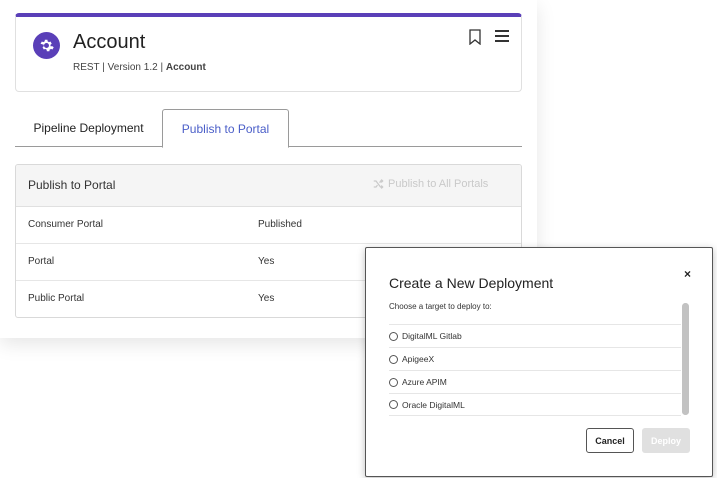 The image size is (717, 478). I want to click on tab-publish-to-portal: Publish to Portal, so click(225, 128).